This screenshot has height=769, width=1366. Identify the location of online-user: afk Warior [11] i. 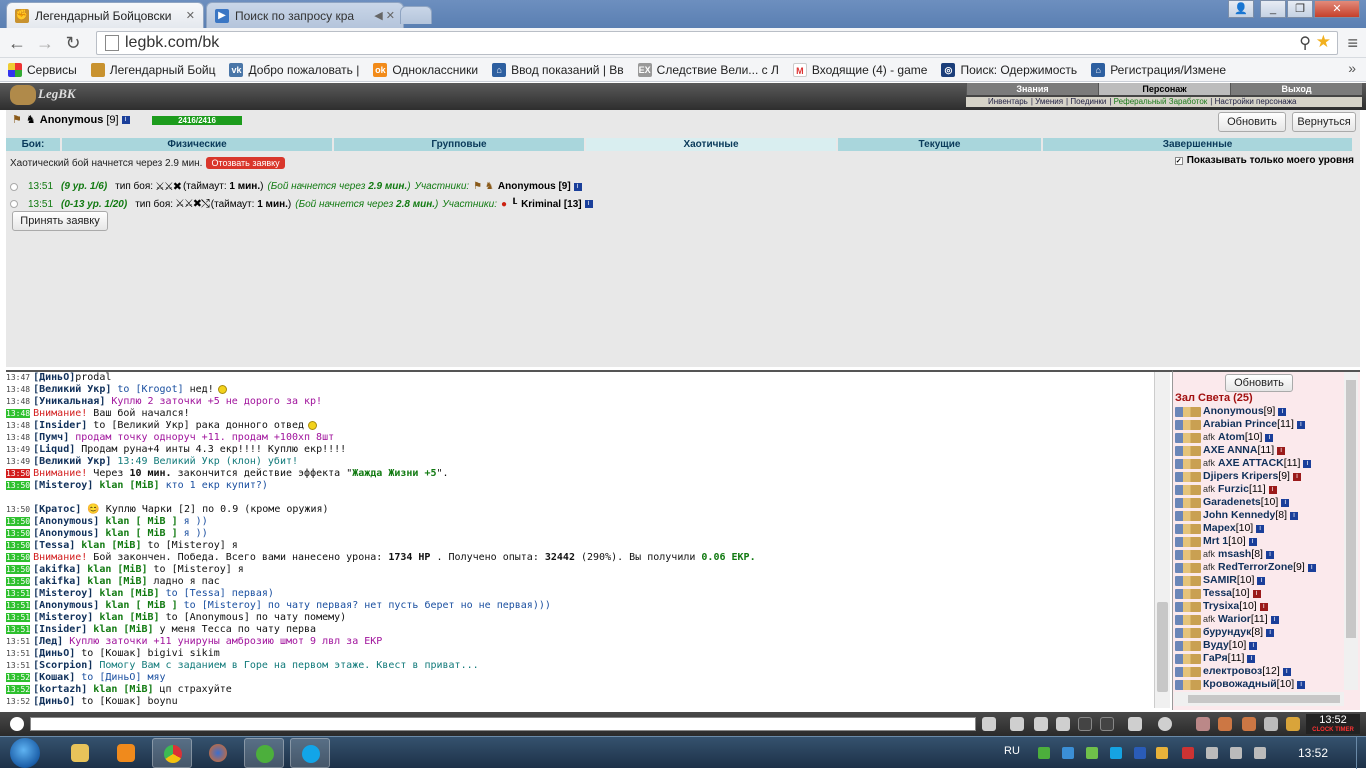
(1261, 619).